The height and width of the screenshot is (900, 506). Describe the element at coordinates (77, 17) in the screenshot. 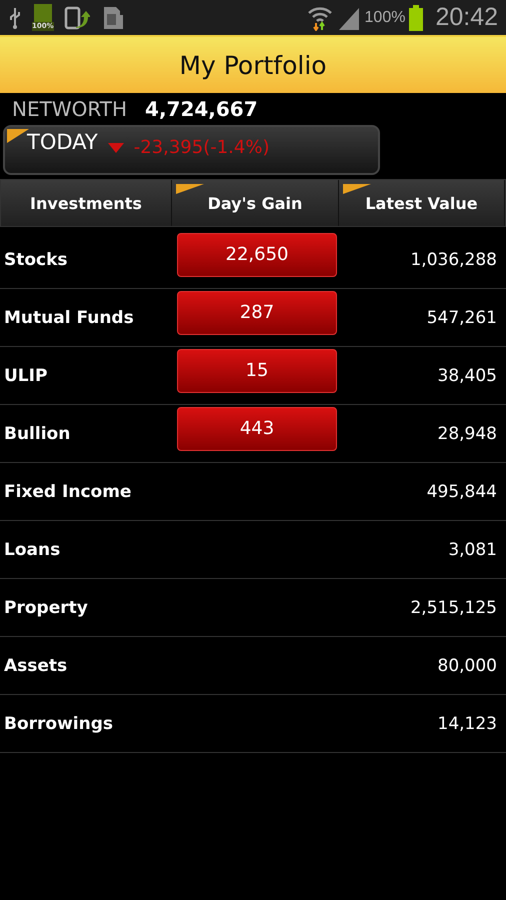

I see `phone-upload-icon` at that location.